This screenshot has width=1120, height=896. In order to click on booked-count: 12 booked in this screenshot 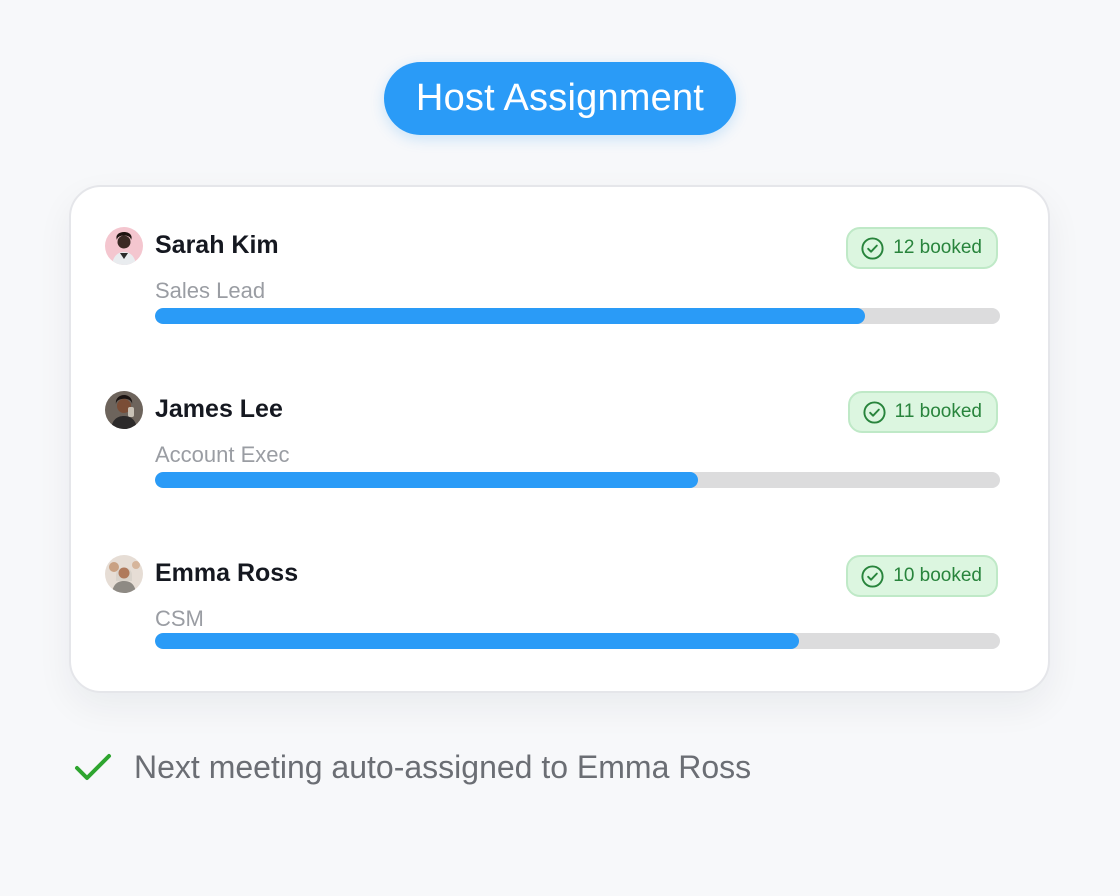, I will do `click(937, 247)`.